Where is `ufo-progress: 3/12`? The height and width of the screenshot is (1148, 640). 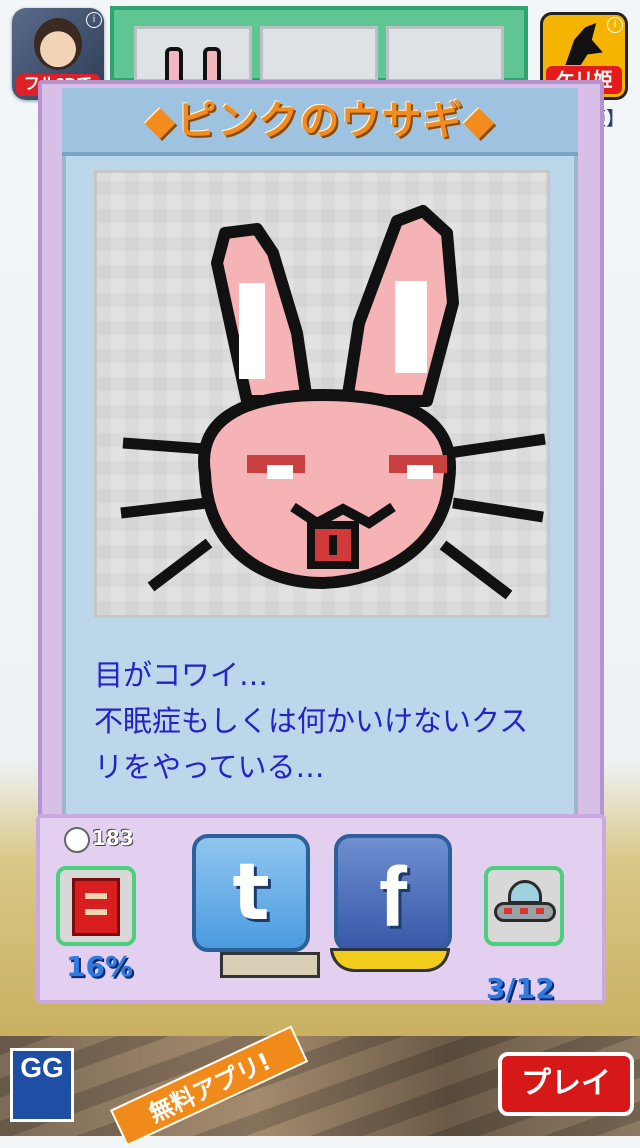 ufo-progress: 3/12 is located at coordinates (520, 988).